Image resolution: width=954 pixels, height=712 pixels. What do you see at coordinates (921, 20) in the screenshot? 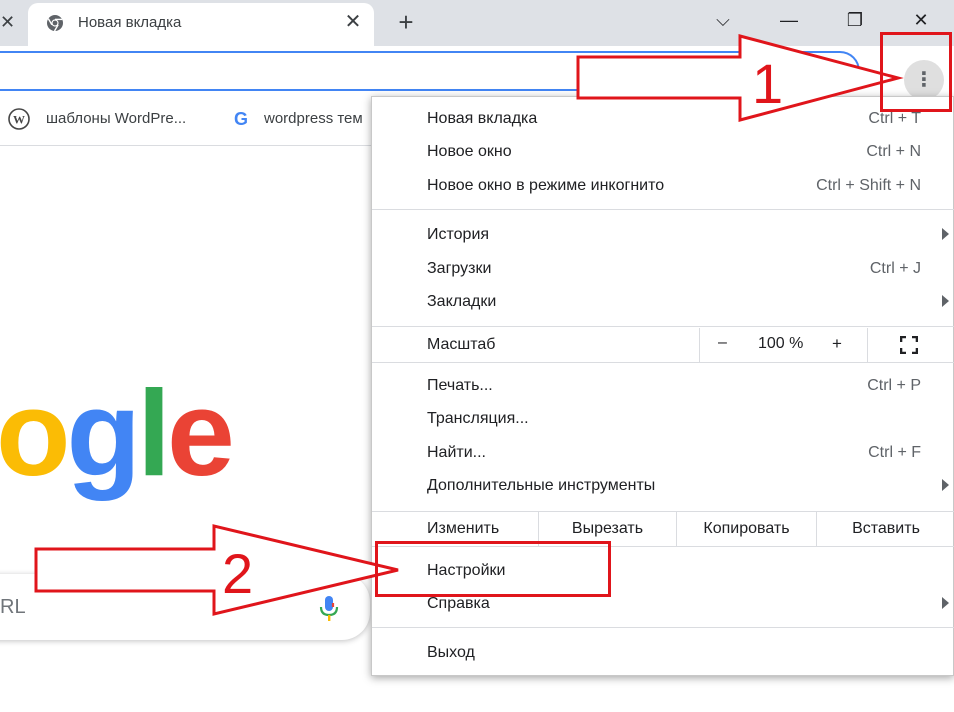
I see `window-close-button: ✕` at bounding box center [921, 20].